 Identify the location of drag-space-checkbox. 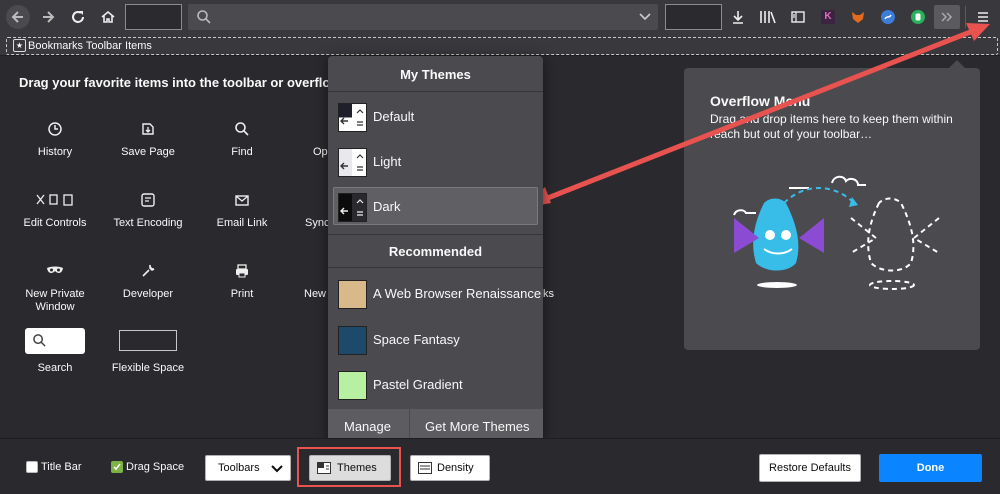
(117, 467).